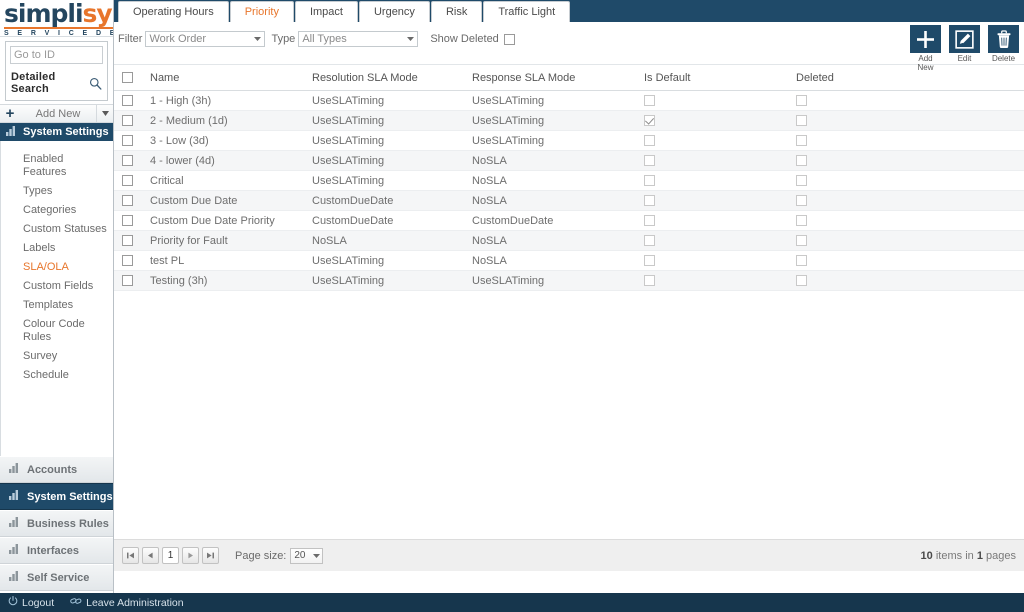 Image resolution: width=1024 pixels, height=612 pixels. Describe the element at coordinates (316, 555) in the screenshot. I see `caret-down-icon` at that location.